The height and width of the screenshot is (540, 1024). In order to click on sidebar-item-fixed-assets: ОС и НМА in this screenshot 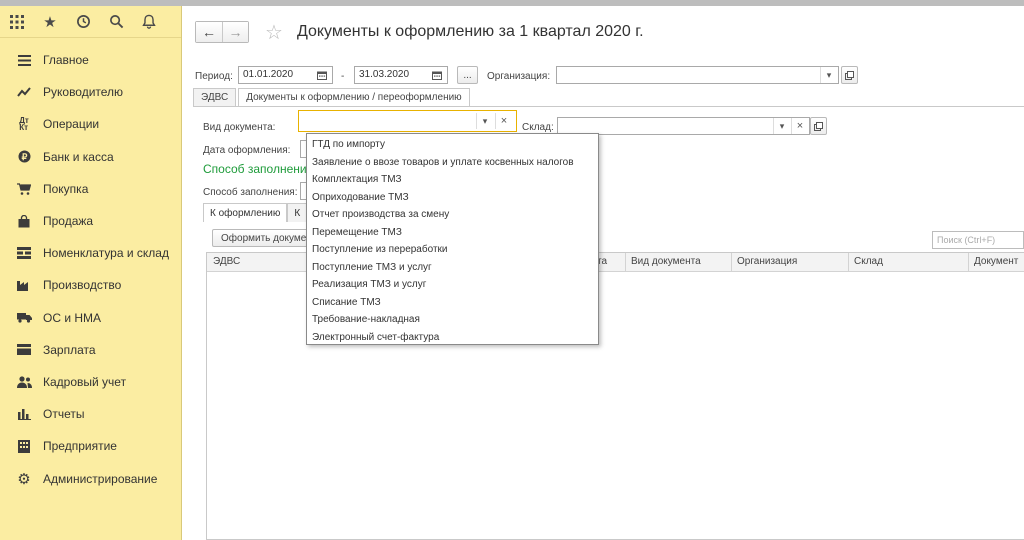, I will do `click(90, 318)`.